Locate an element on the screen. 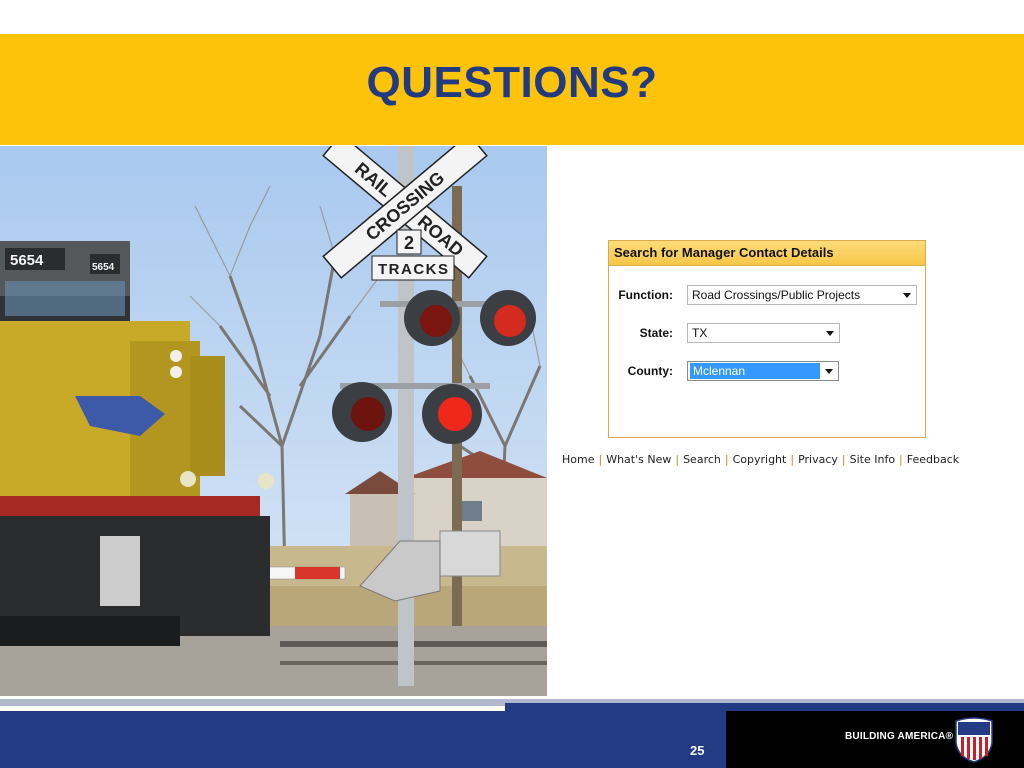 This screenshot has height=768, width=1024. state-value: TX is located at coordinates (700, 333).